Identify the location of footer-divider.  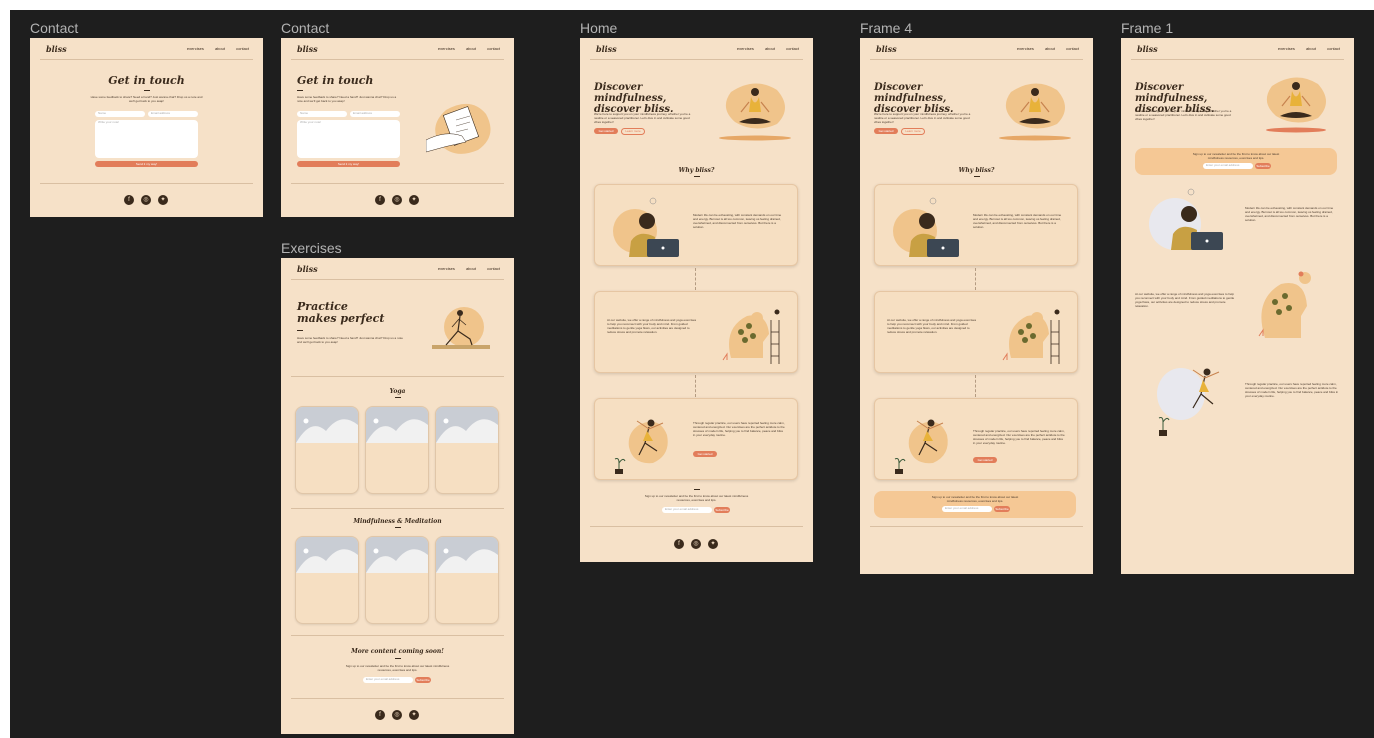
(976, 526).